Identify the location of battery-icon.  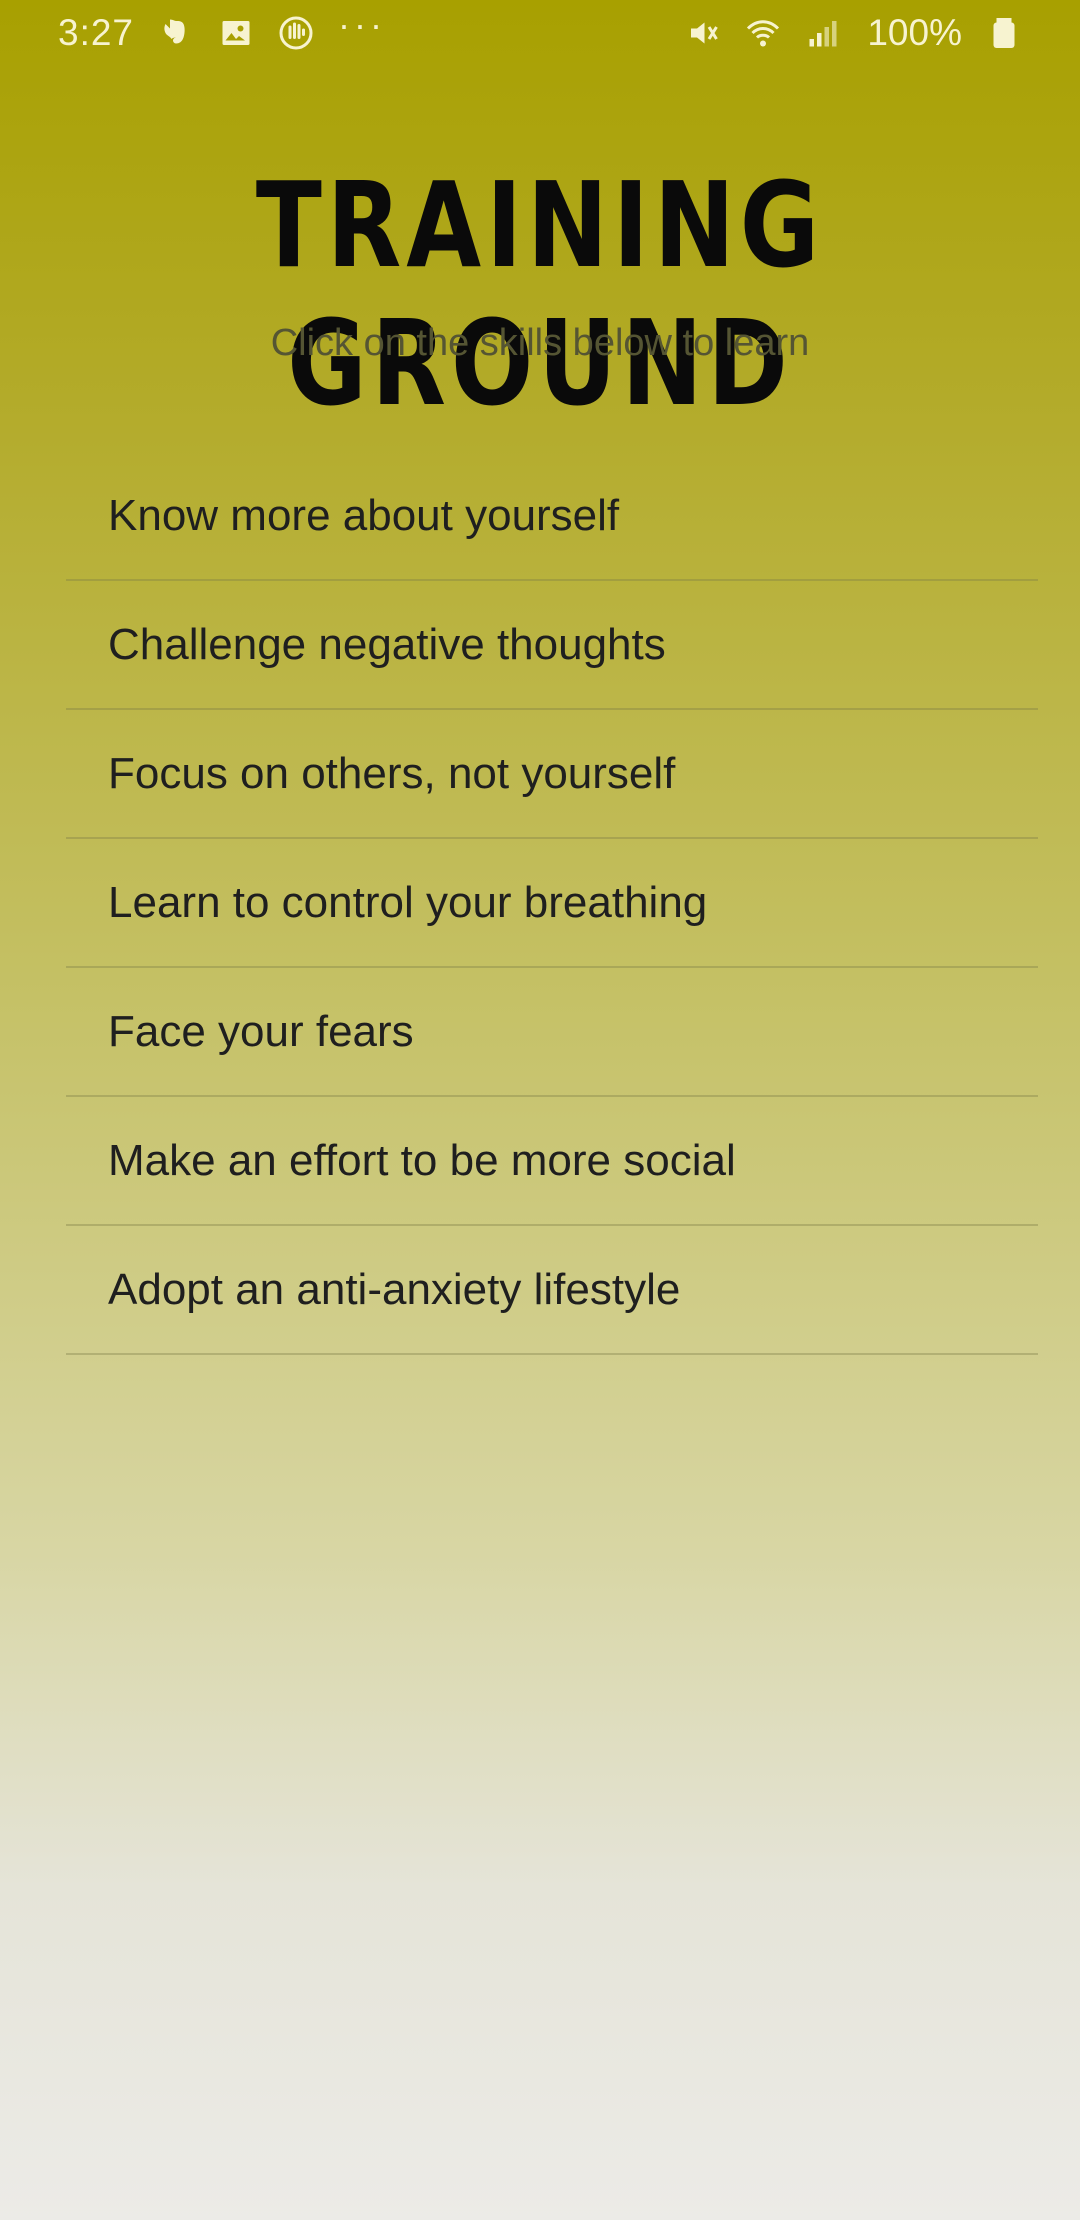
(1004, 33).